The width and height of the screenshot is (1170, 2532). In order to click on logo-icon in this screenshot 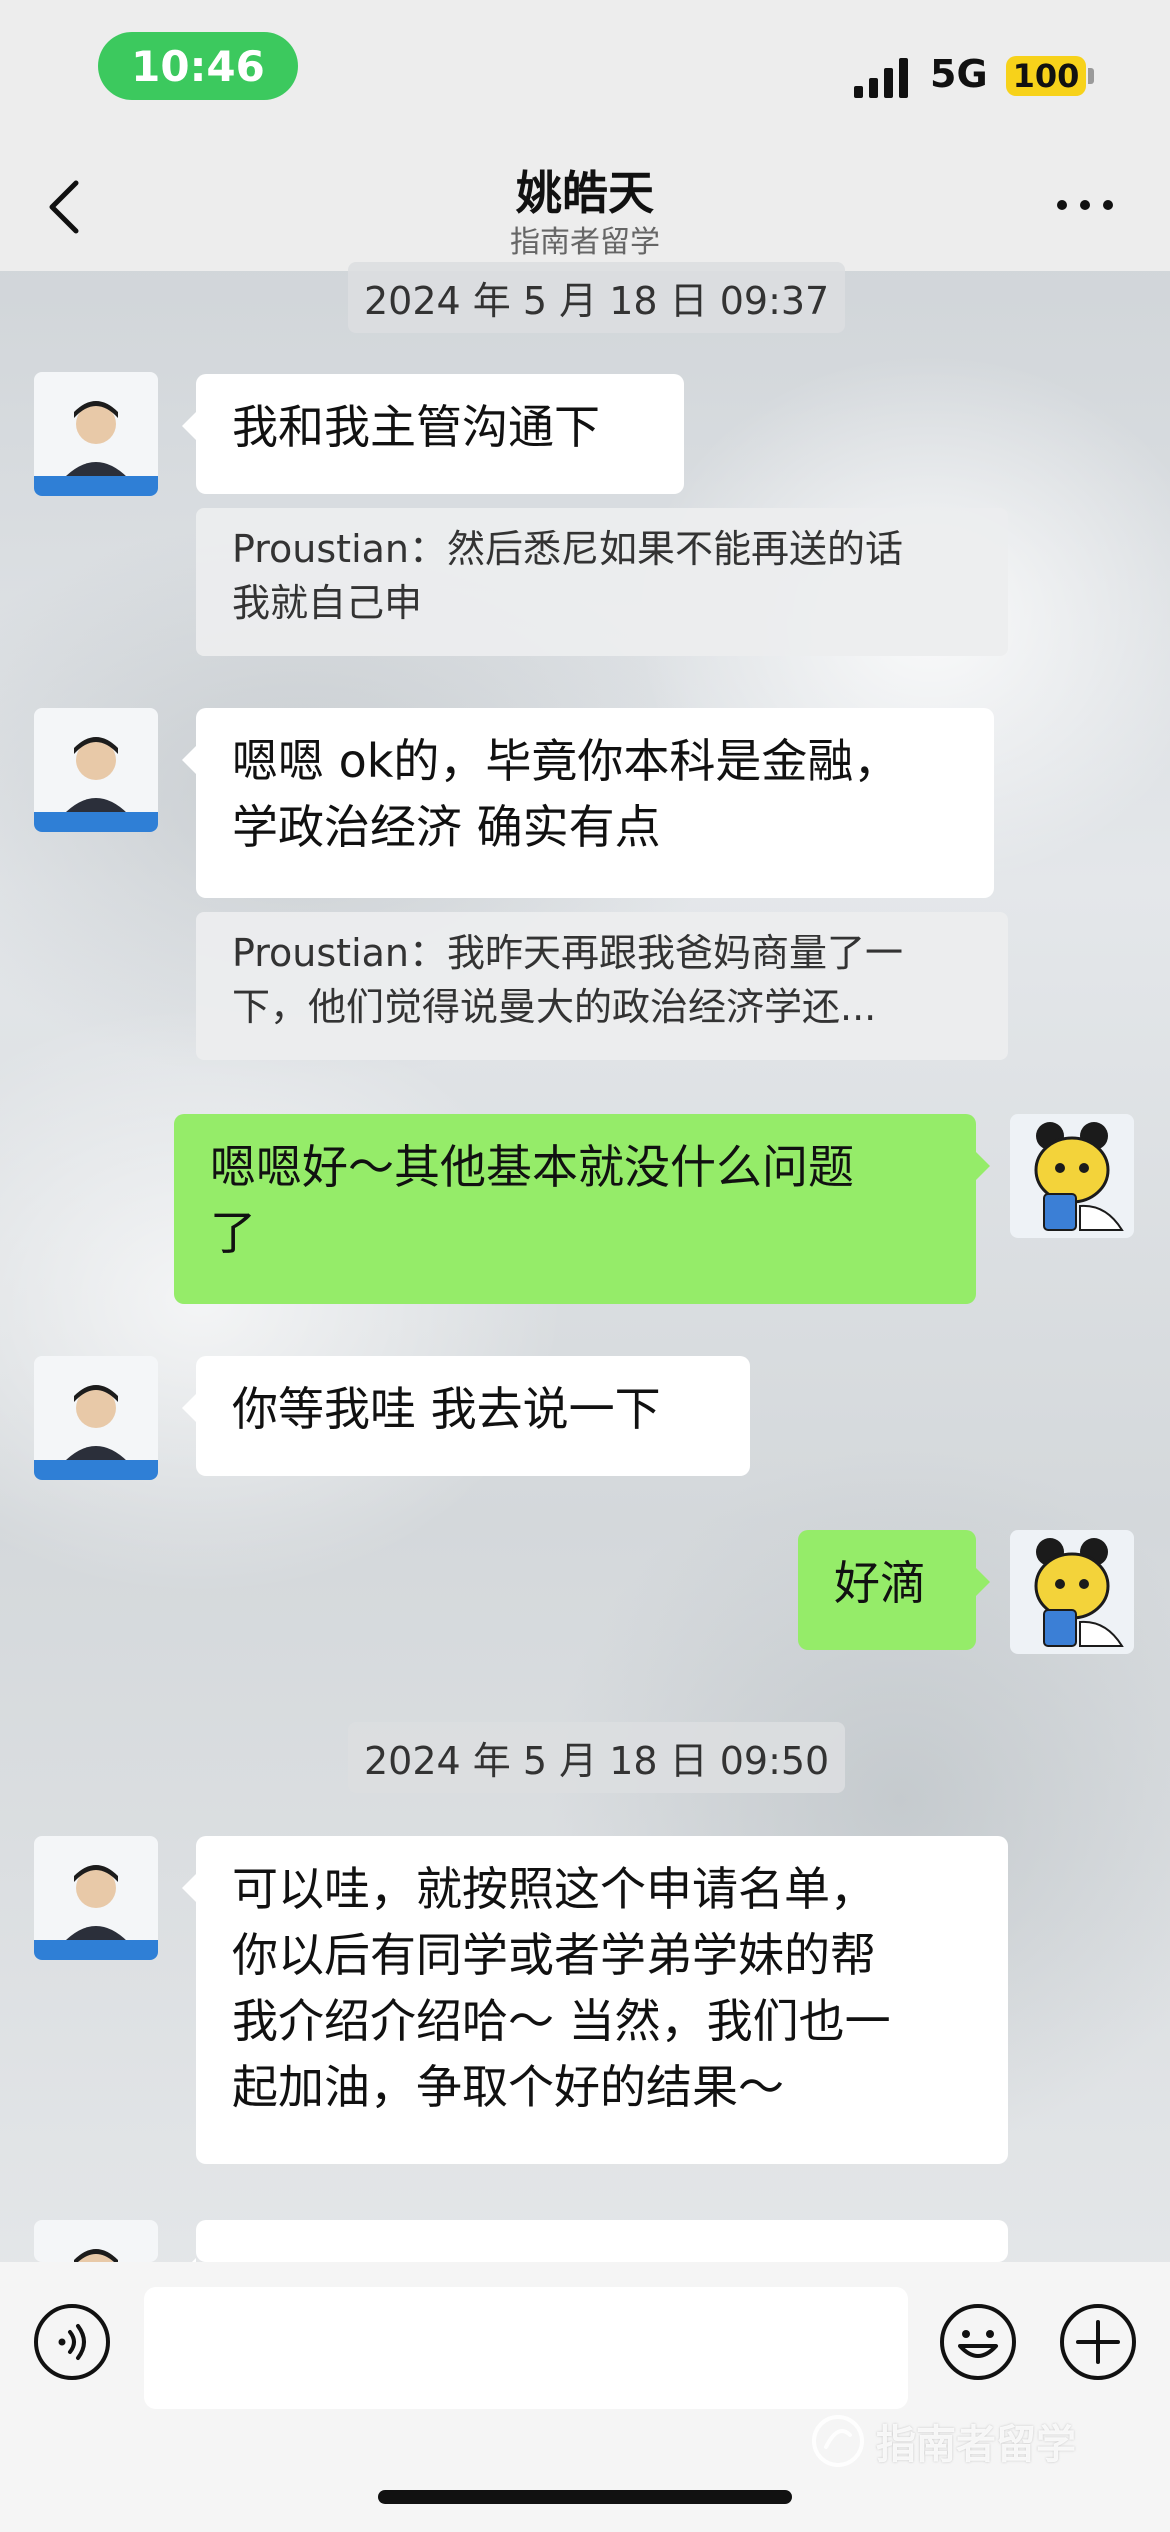, I will do `click(838, 2441)`.